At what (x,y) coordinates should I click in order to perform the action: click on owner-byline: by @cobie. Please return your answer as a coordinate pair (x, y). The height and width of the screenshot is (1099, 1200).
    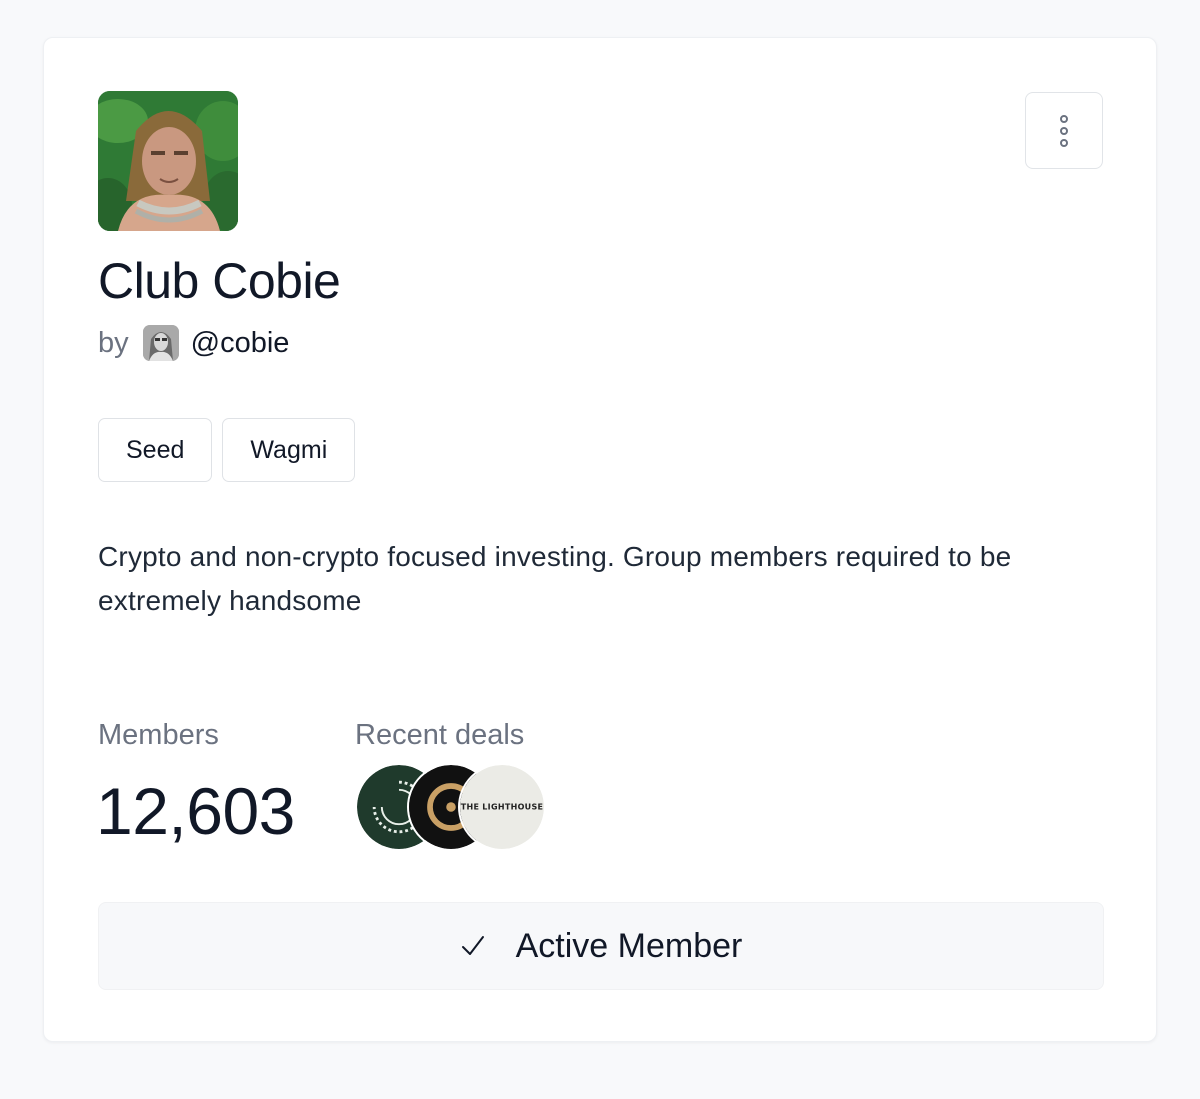
    Looking at the image, I should click on (193, 343).